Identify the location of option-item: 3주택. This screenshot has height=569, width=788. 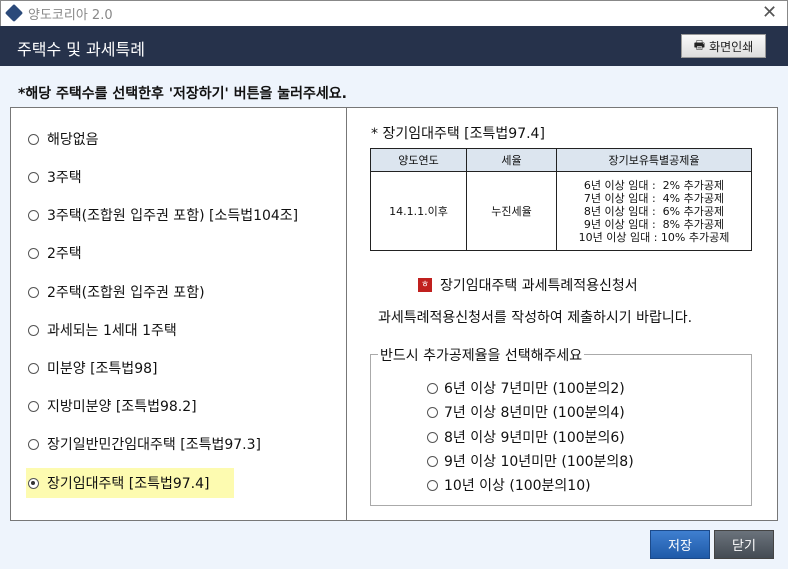
(54, 177).